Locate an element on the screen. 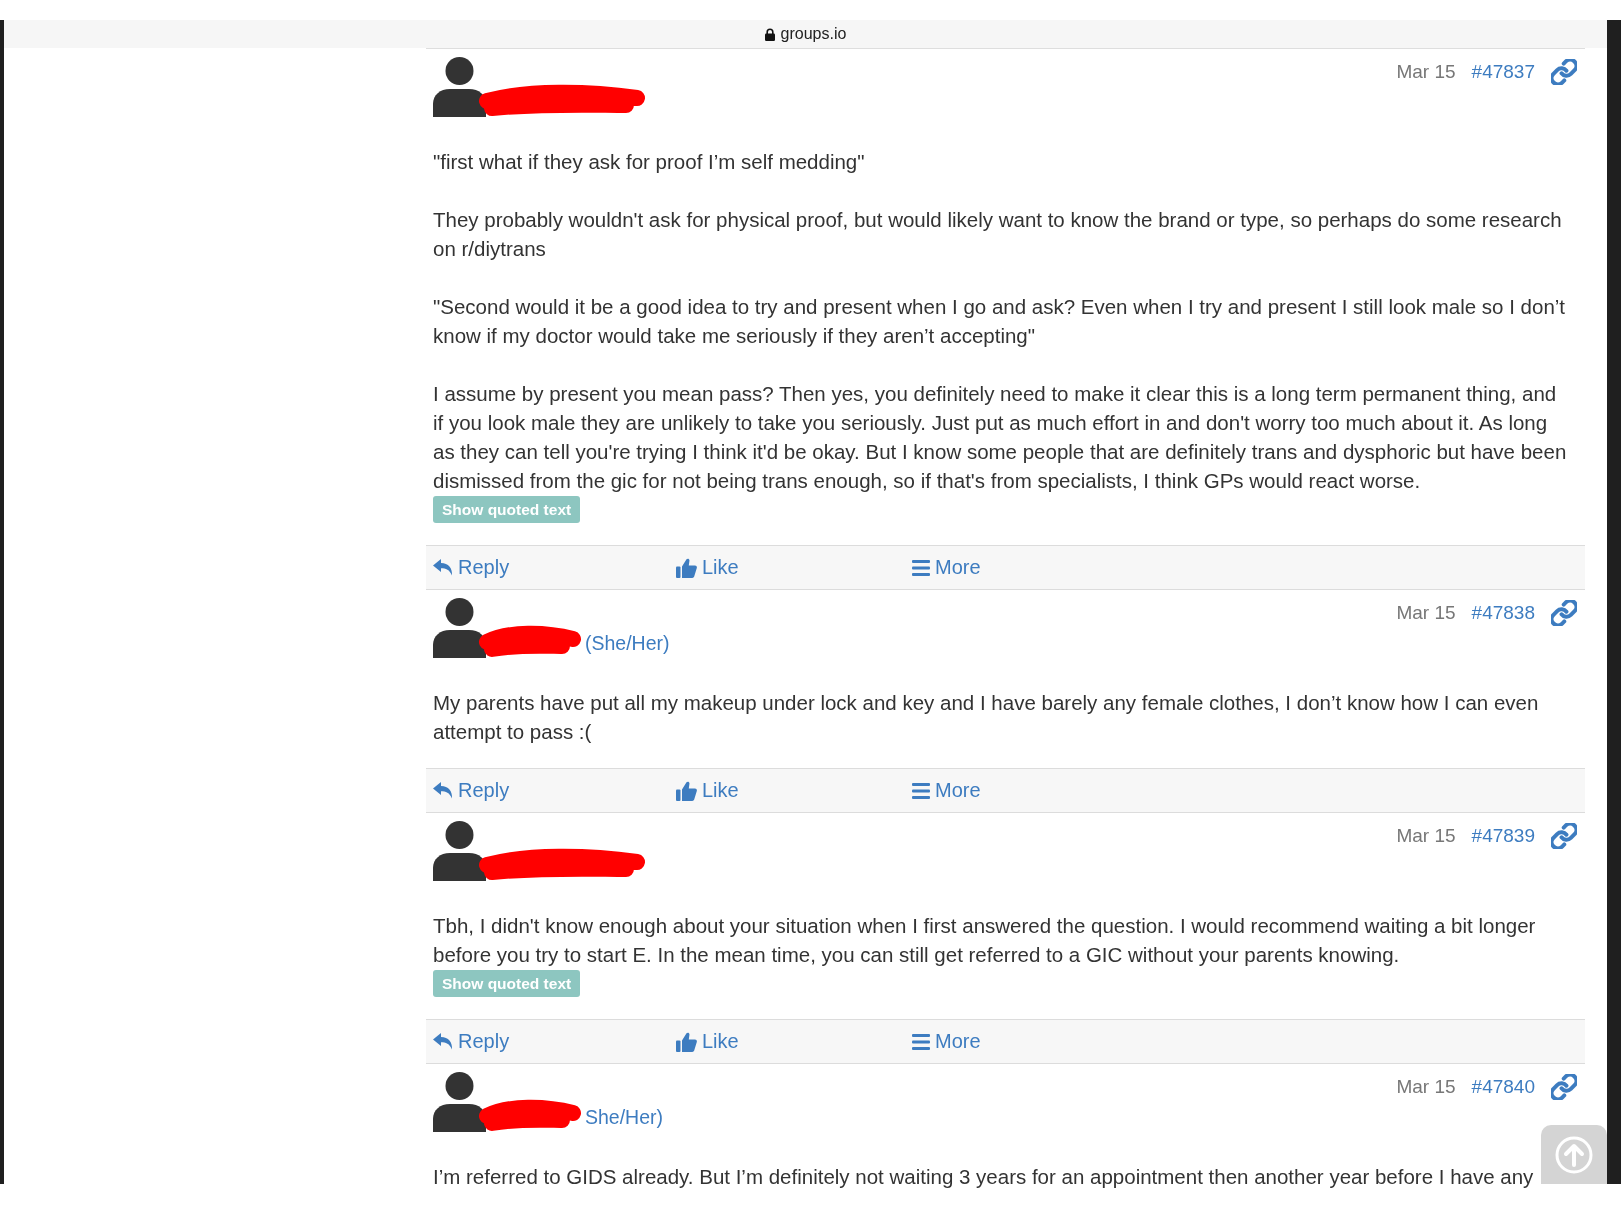 The image size is (1621, 1220). post-paragraph: My parents have put all my makeup under lock and key and I have barely any female clothes, I don’t know how I can even attempt to pass :( is located at coordinates (986, 717).